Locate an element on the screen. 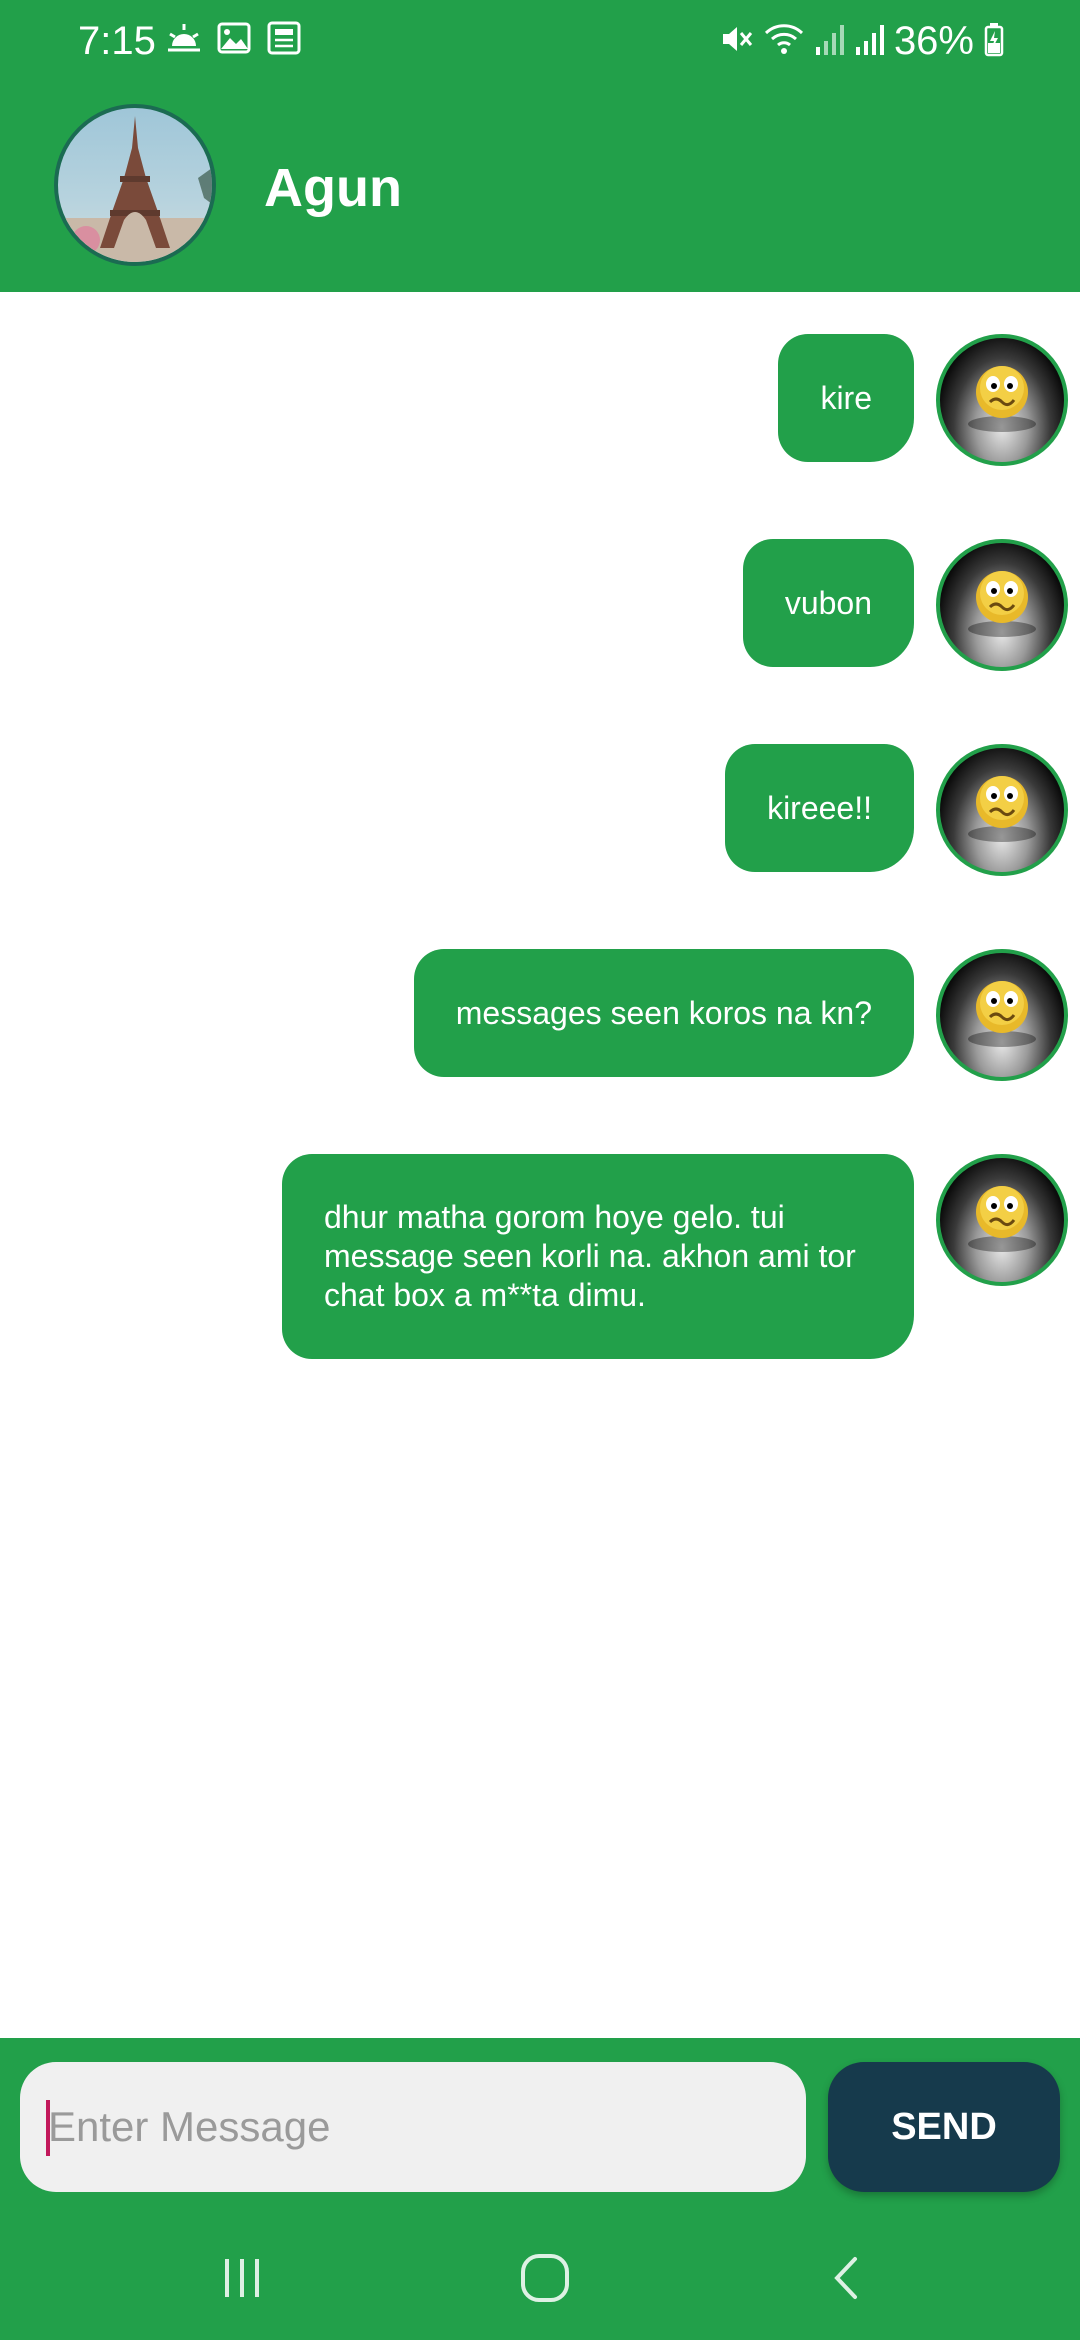  send-button: SEND is located at coordinates (944, 2127).